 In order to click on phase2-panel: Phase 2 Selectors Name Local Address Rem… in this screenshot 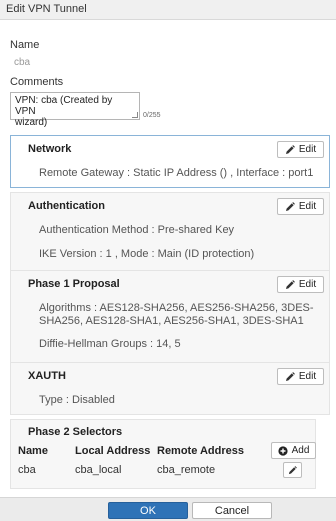, I will do `click(163, 454)`.